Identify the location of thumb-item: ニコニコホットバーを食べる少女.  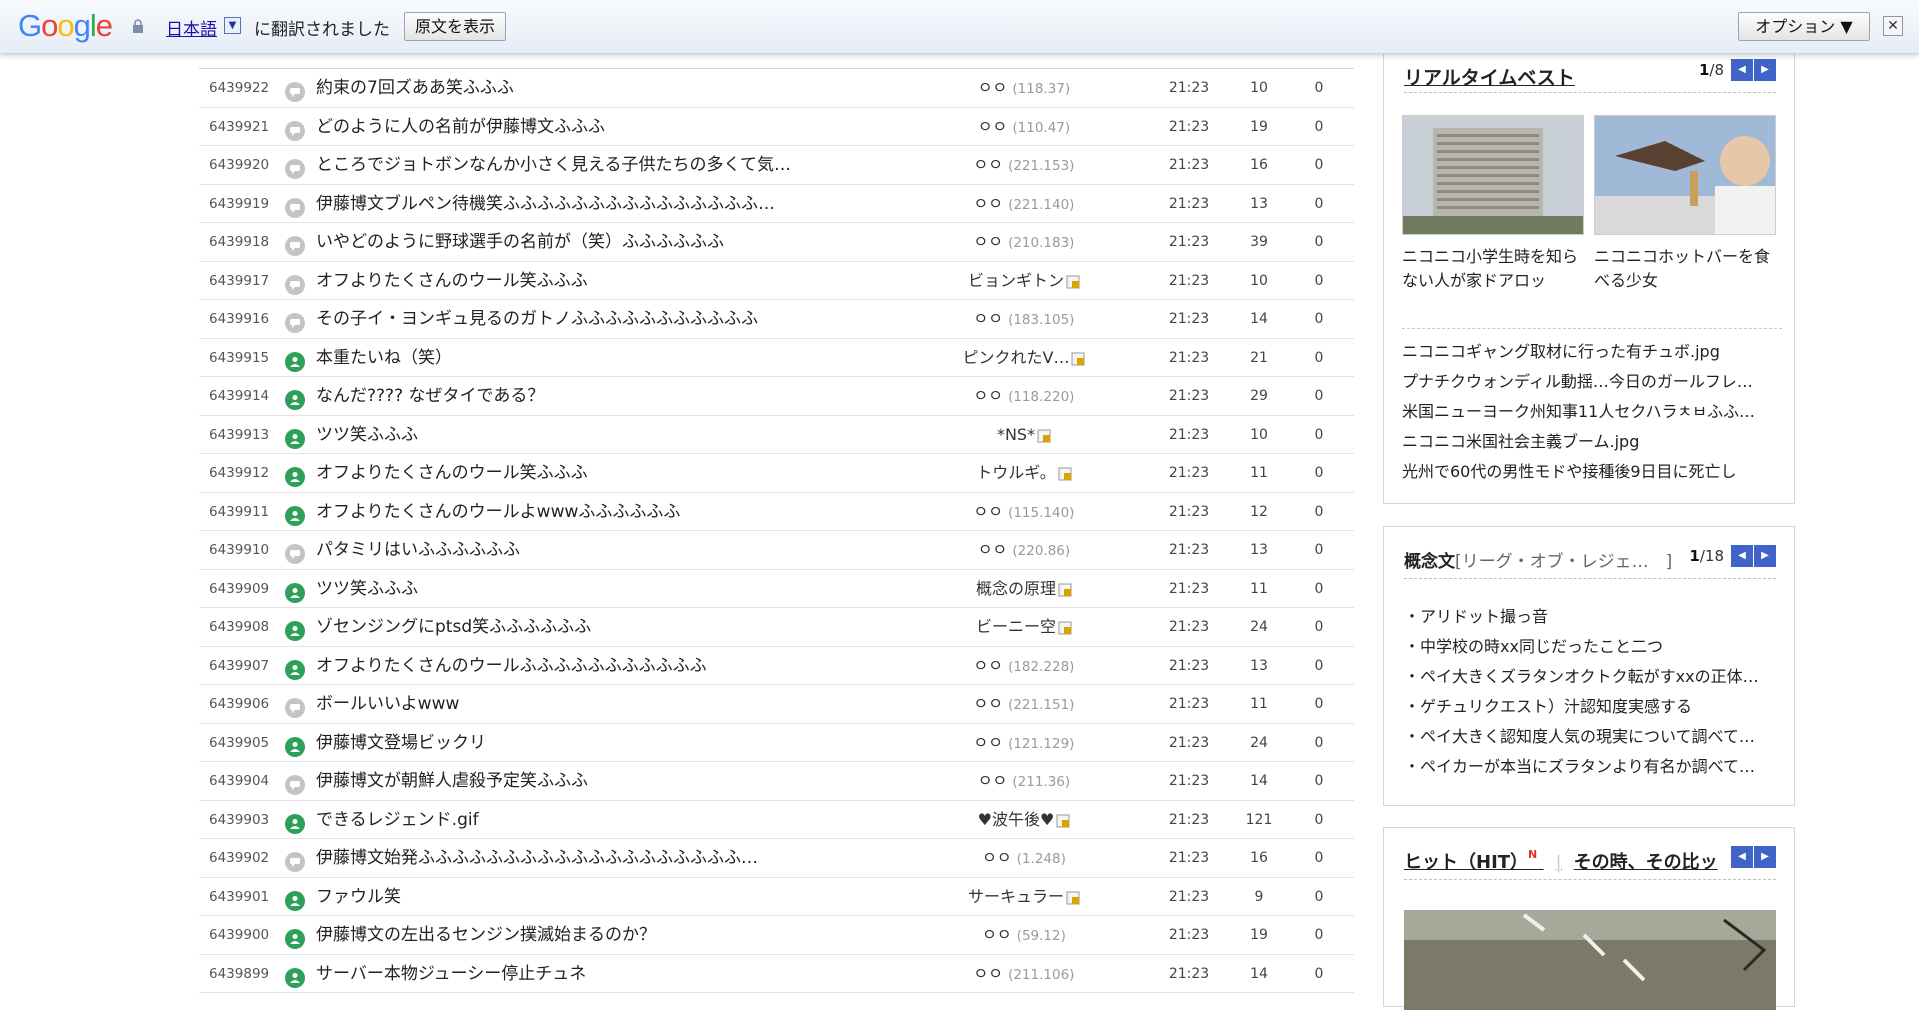
(1685, 204).